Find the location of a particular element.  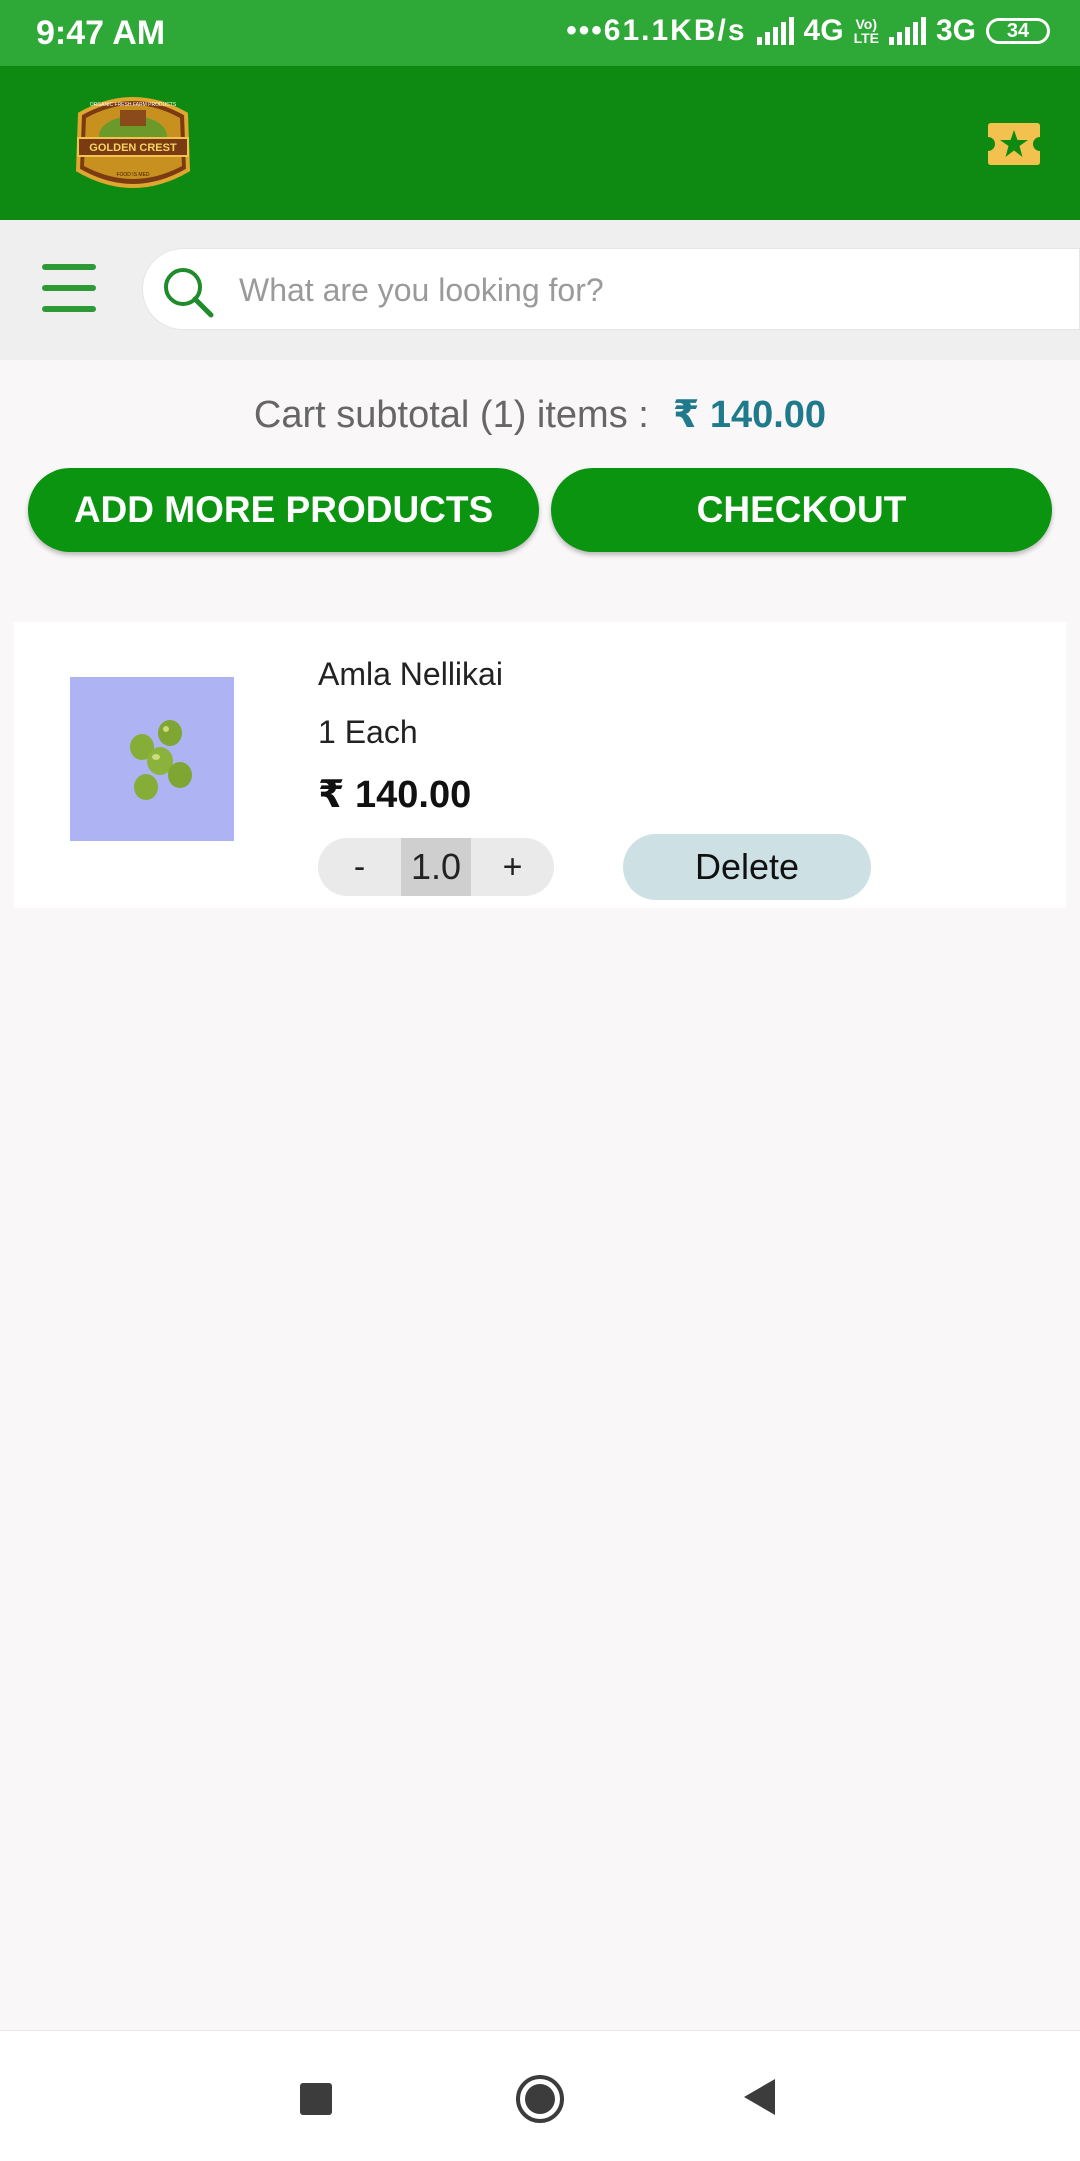

battery-icon: 34 is located at coordinates (1018, 31).